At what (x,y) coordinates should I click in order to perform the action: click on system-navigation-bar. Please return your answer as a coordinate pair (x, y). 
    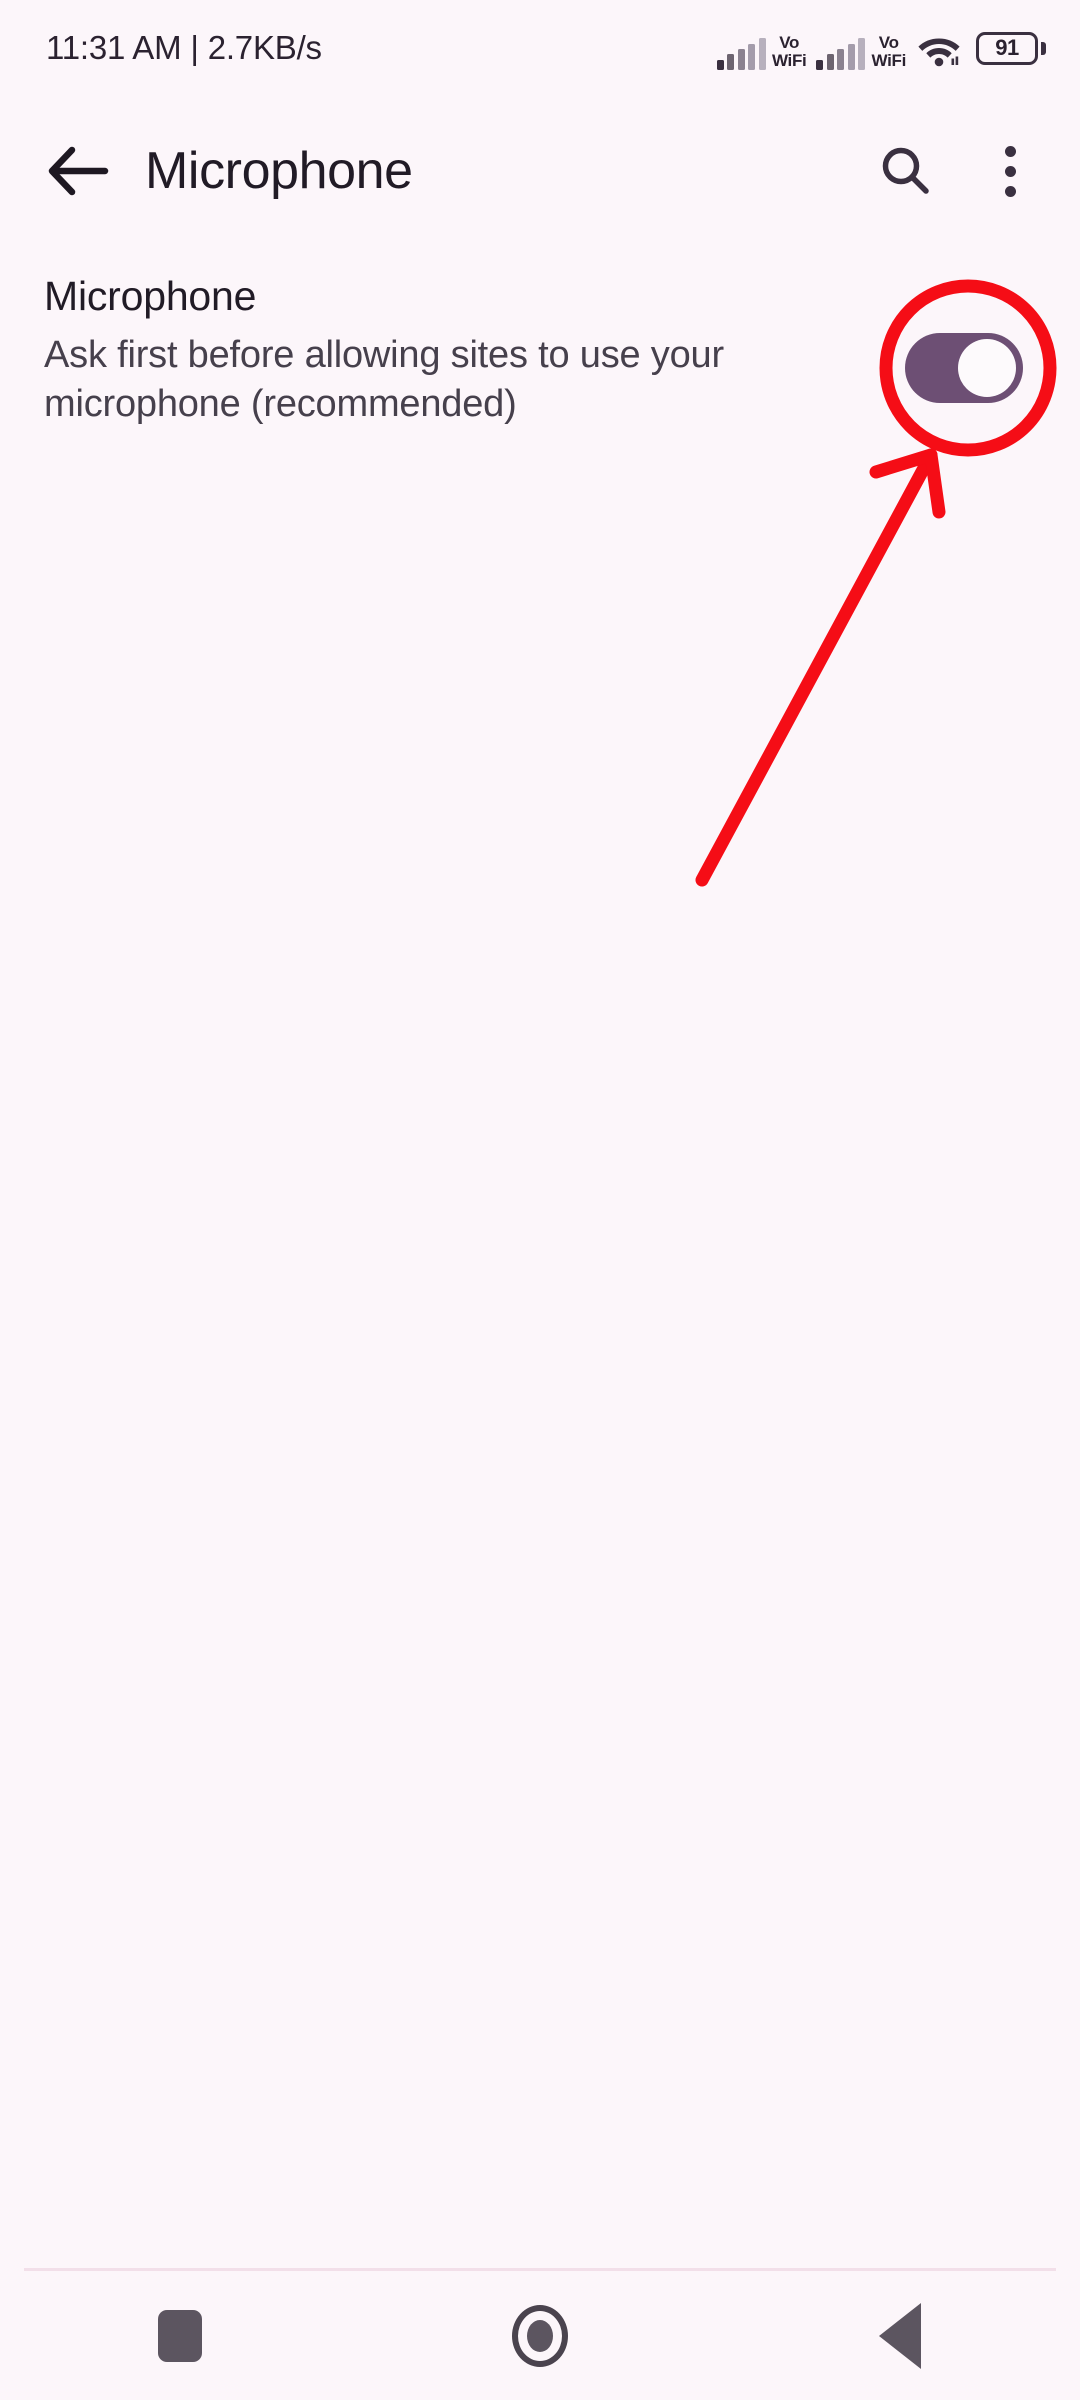
    Looking at the image, I should click on (540, 2335).